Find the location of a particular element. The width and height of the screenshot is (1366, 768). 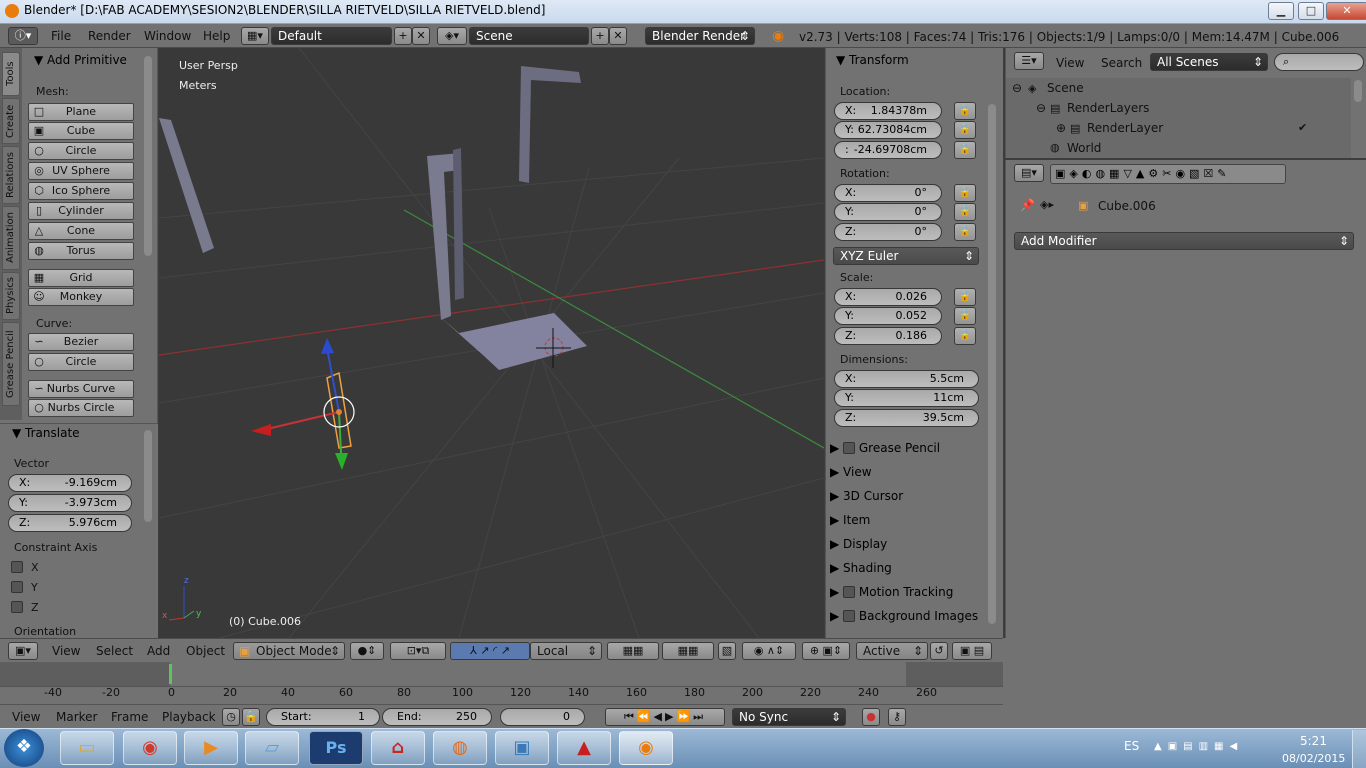

location-z-field: : -24.69708cm is located at coordinates (888, 150).